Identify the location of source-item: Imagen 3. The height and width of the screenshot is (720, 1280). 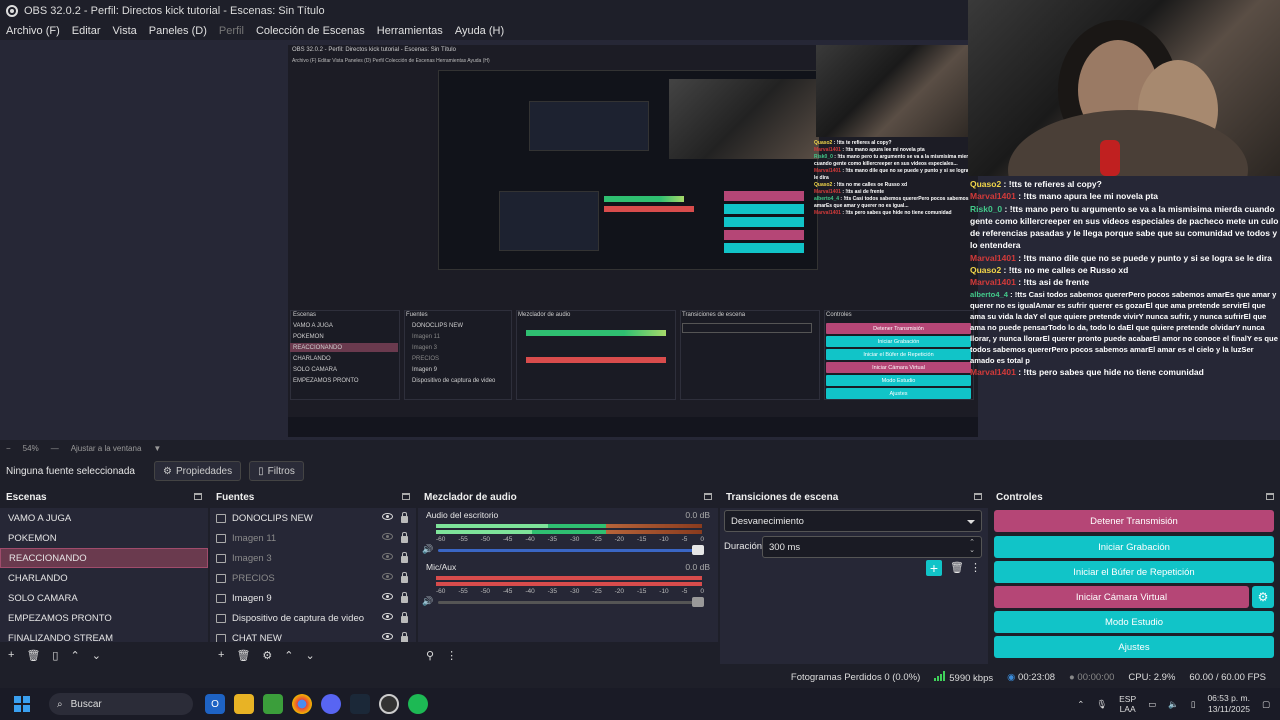
(313, 558).